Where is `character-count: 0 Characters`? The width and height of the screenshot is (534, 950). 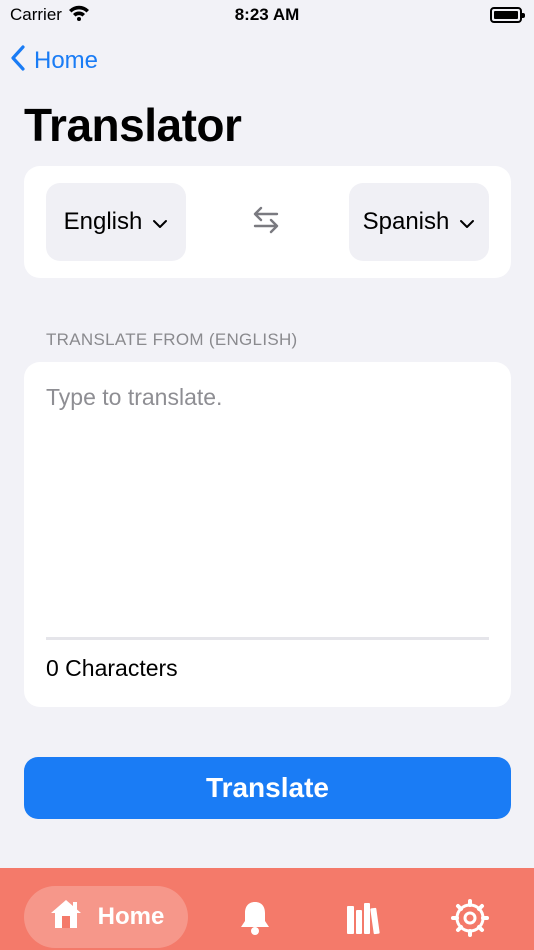 character-count: 0 Characters is located at coordinates (112, 668).